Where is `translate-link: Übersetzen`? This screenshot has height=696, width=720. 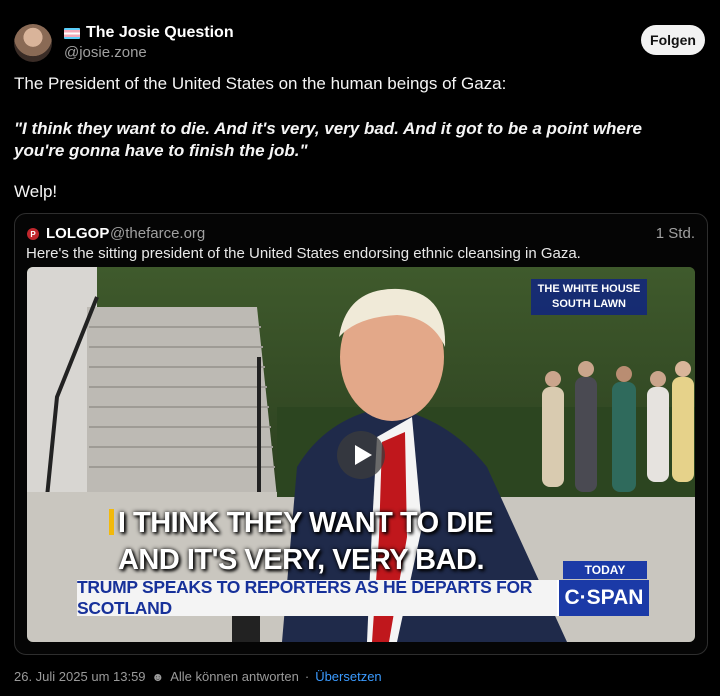 translate-link: Übersetzen is located at coordinates (348, 676).